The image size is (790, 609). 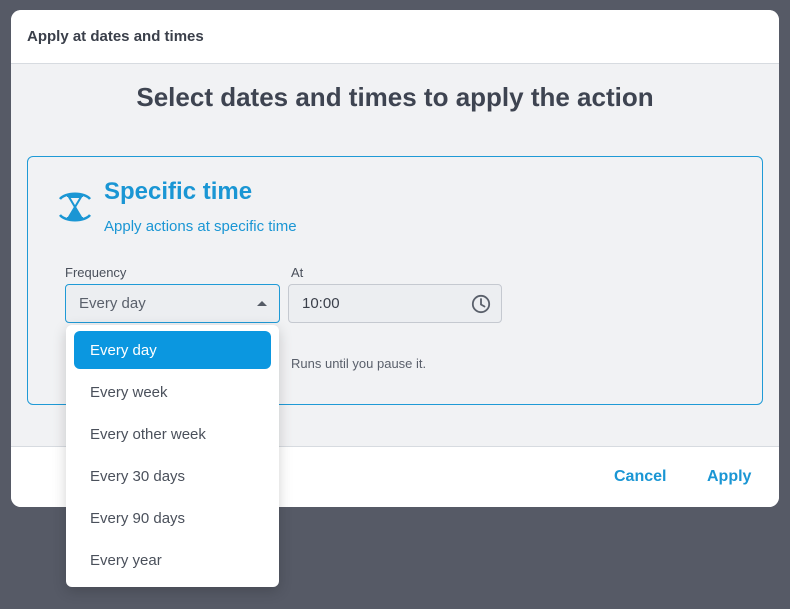 I want to click on frequency-label: Frequency, so click(x=96, y=272).